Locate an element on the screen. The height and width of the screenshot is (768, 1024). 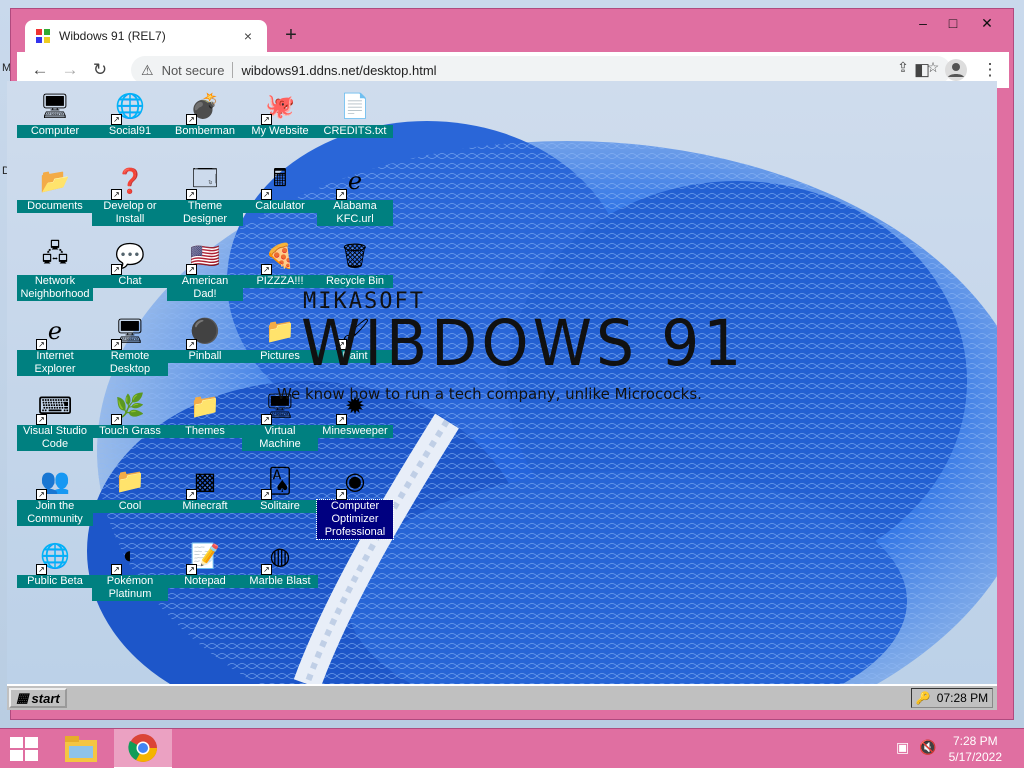
chrome-taskbar-icon is located at coordinates (143, 748).